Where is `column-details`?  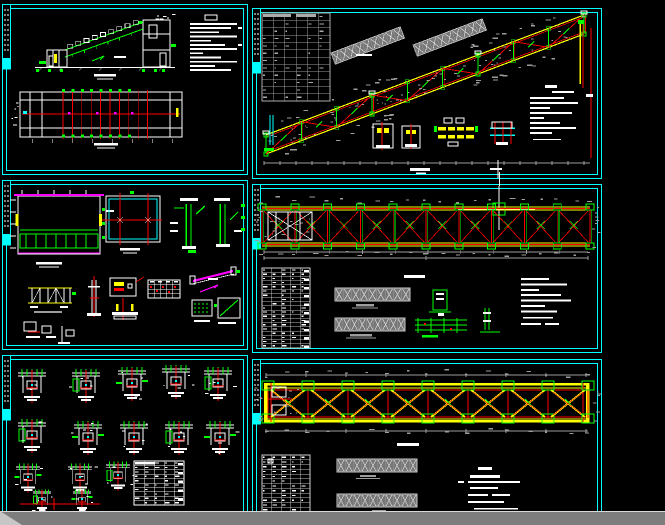 column-details is located at coordinates (207, 225).